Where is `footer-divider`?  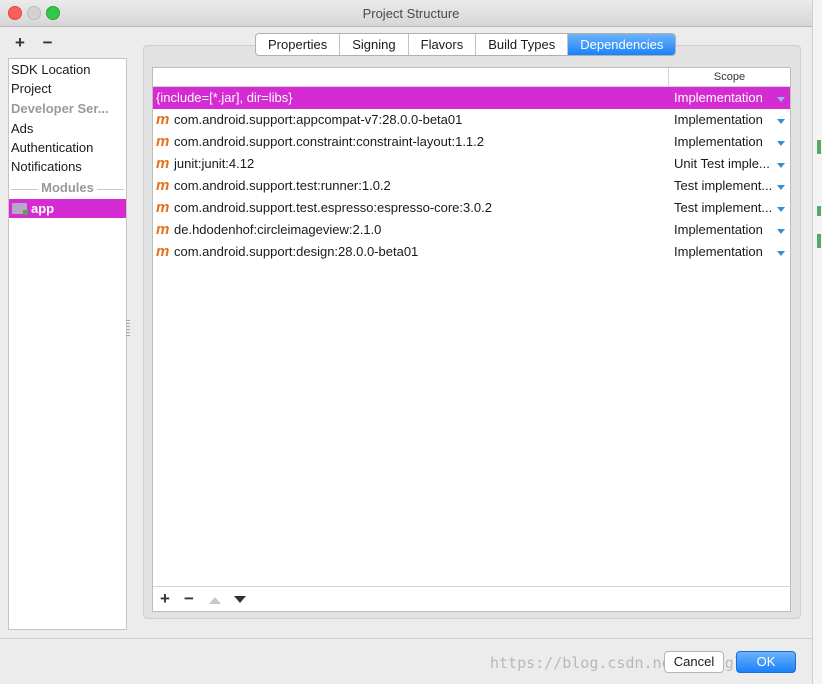 footer-divider is located at coordinates (406, 638).